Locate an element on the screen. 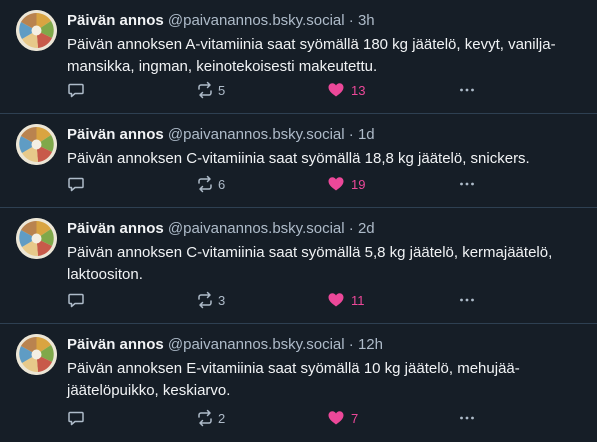 Image resolution: width=597 pixels, height=442 pixels. post-time: 12h is located at coordinates (370, 344).